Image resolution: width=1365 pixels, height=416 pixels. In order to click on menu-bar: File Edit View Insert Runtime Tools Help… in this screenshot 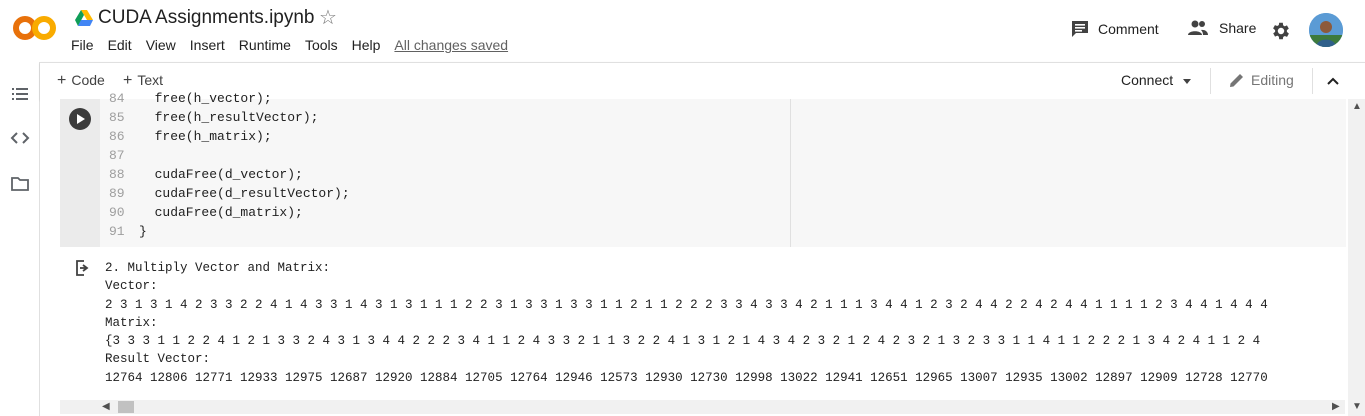, I will do `click(289, 47)`.